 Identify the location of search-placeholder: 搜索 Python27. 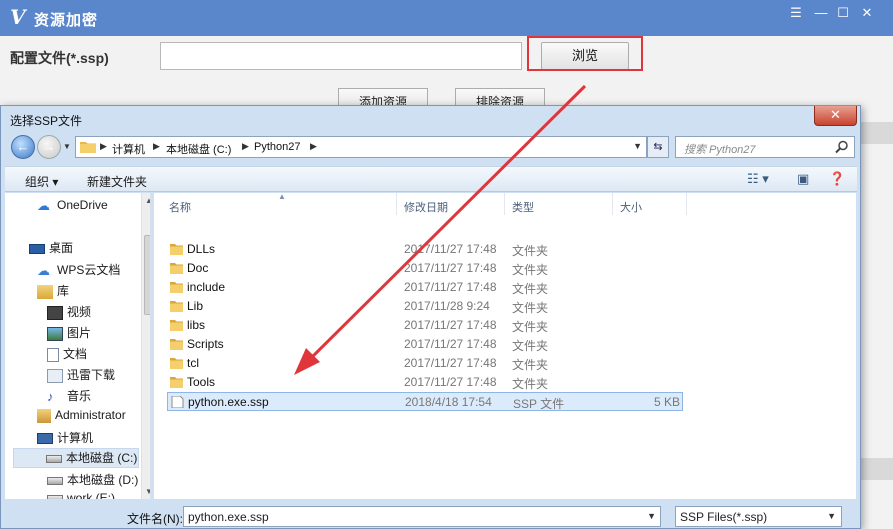
(720, 150).